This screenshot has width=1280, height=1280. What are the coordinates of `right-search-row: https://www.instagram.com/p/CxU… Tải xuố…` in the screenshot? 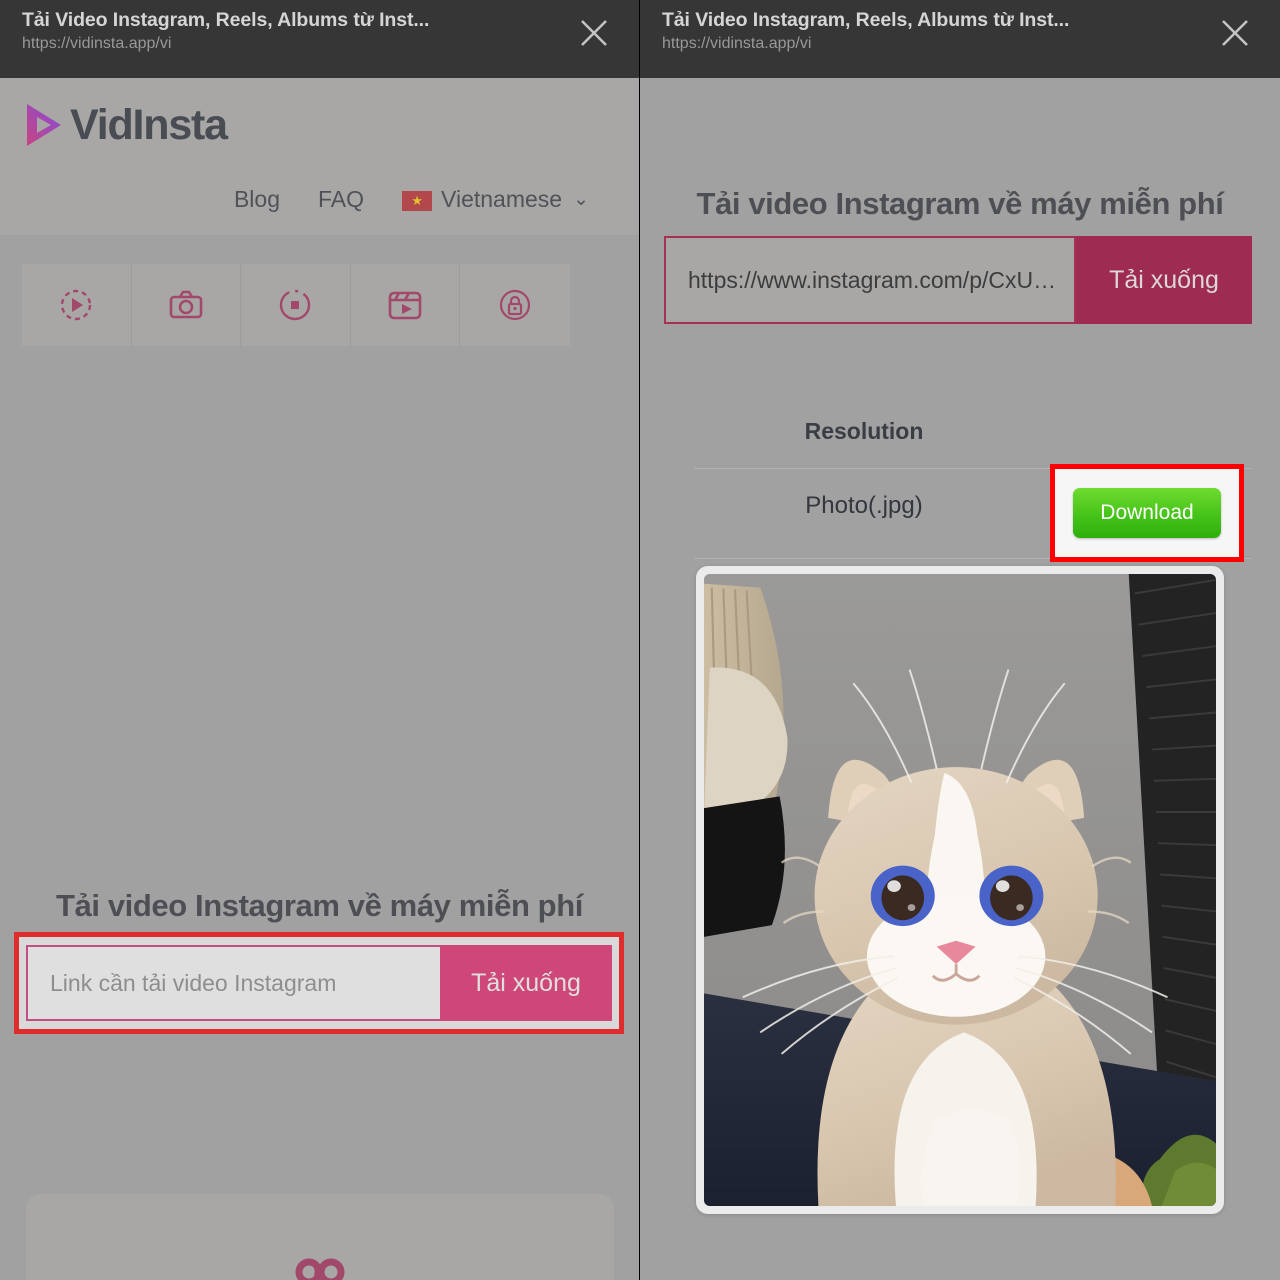 It's located at (958, 280).